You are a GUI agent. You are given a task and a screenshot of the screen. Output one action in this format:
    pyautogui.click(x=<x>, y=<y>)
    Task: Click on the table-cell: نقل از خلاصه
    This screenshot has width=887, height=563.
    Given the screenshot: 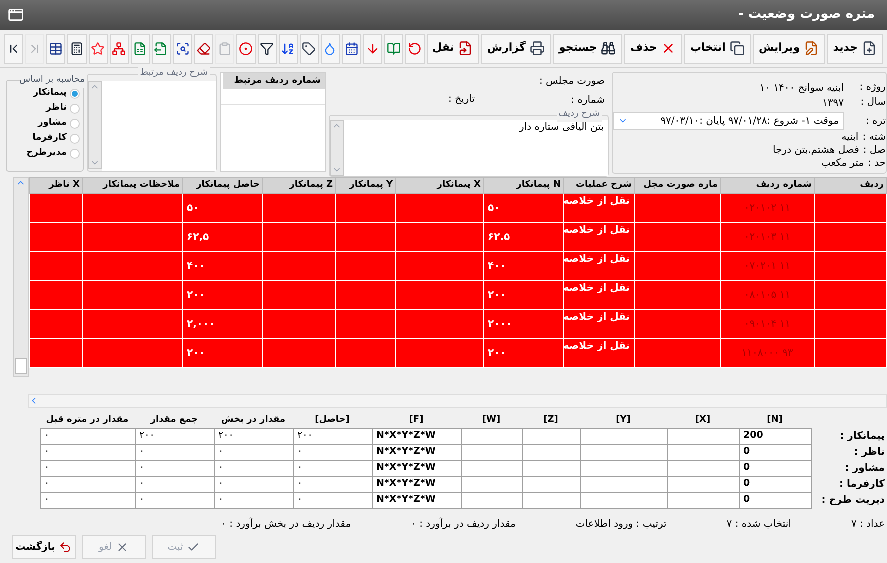 What is the action you would take?
    pyautogui.click(x=599, y=353)
    